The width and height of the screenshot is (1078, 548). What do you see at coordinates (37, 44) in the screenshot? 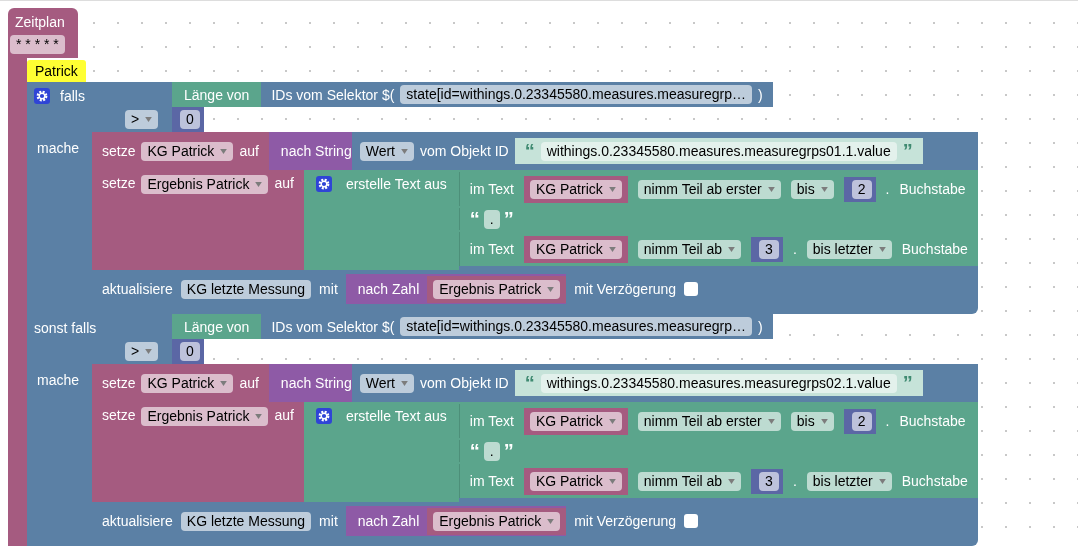
I see `text-field: * * * * *` at bounding box center [37, 44].